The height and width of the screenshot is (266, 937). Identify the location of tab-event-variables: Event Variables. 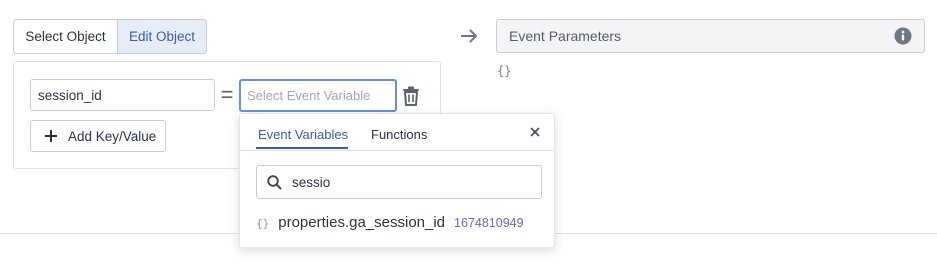
(303, 134).